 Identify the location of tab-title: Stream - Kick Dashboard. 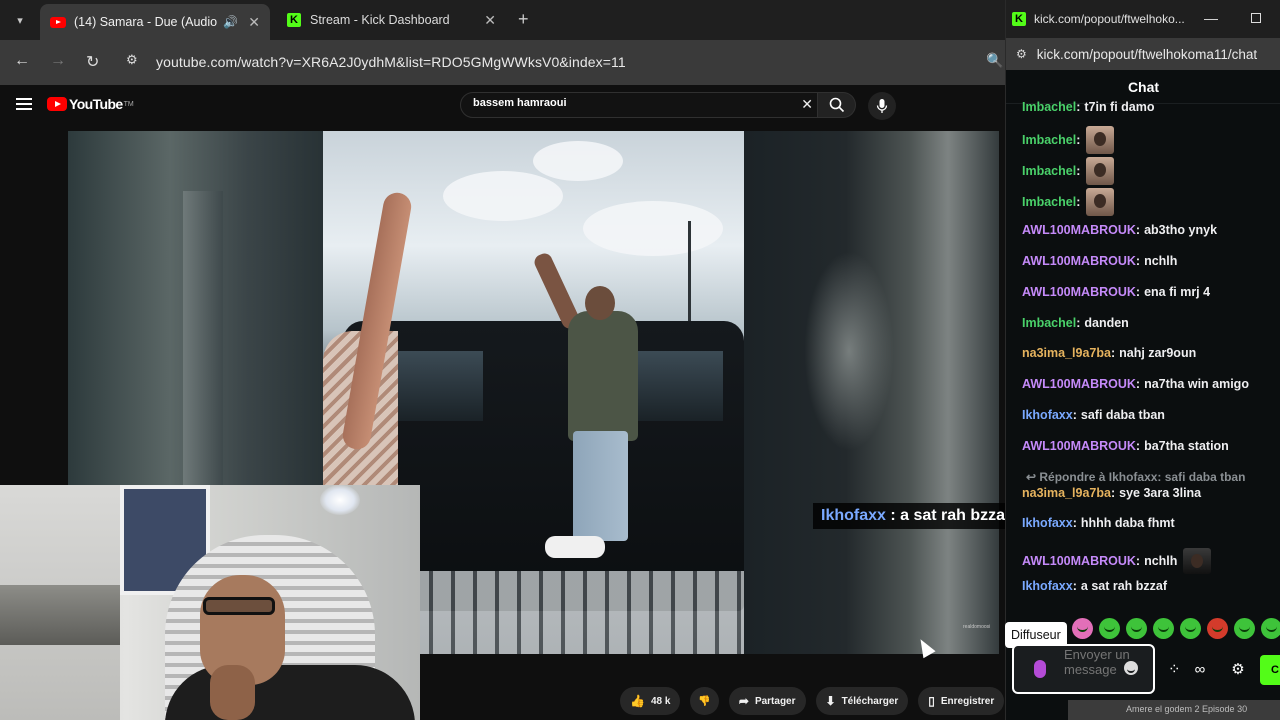
(380, 20).